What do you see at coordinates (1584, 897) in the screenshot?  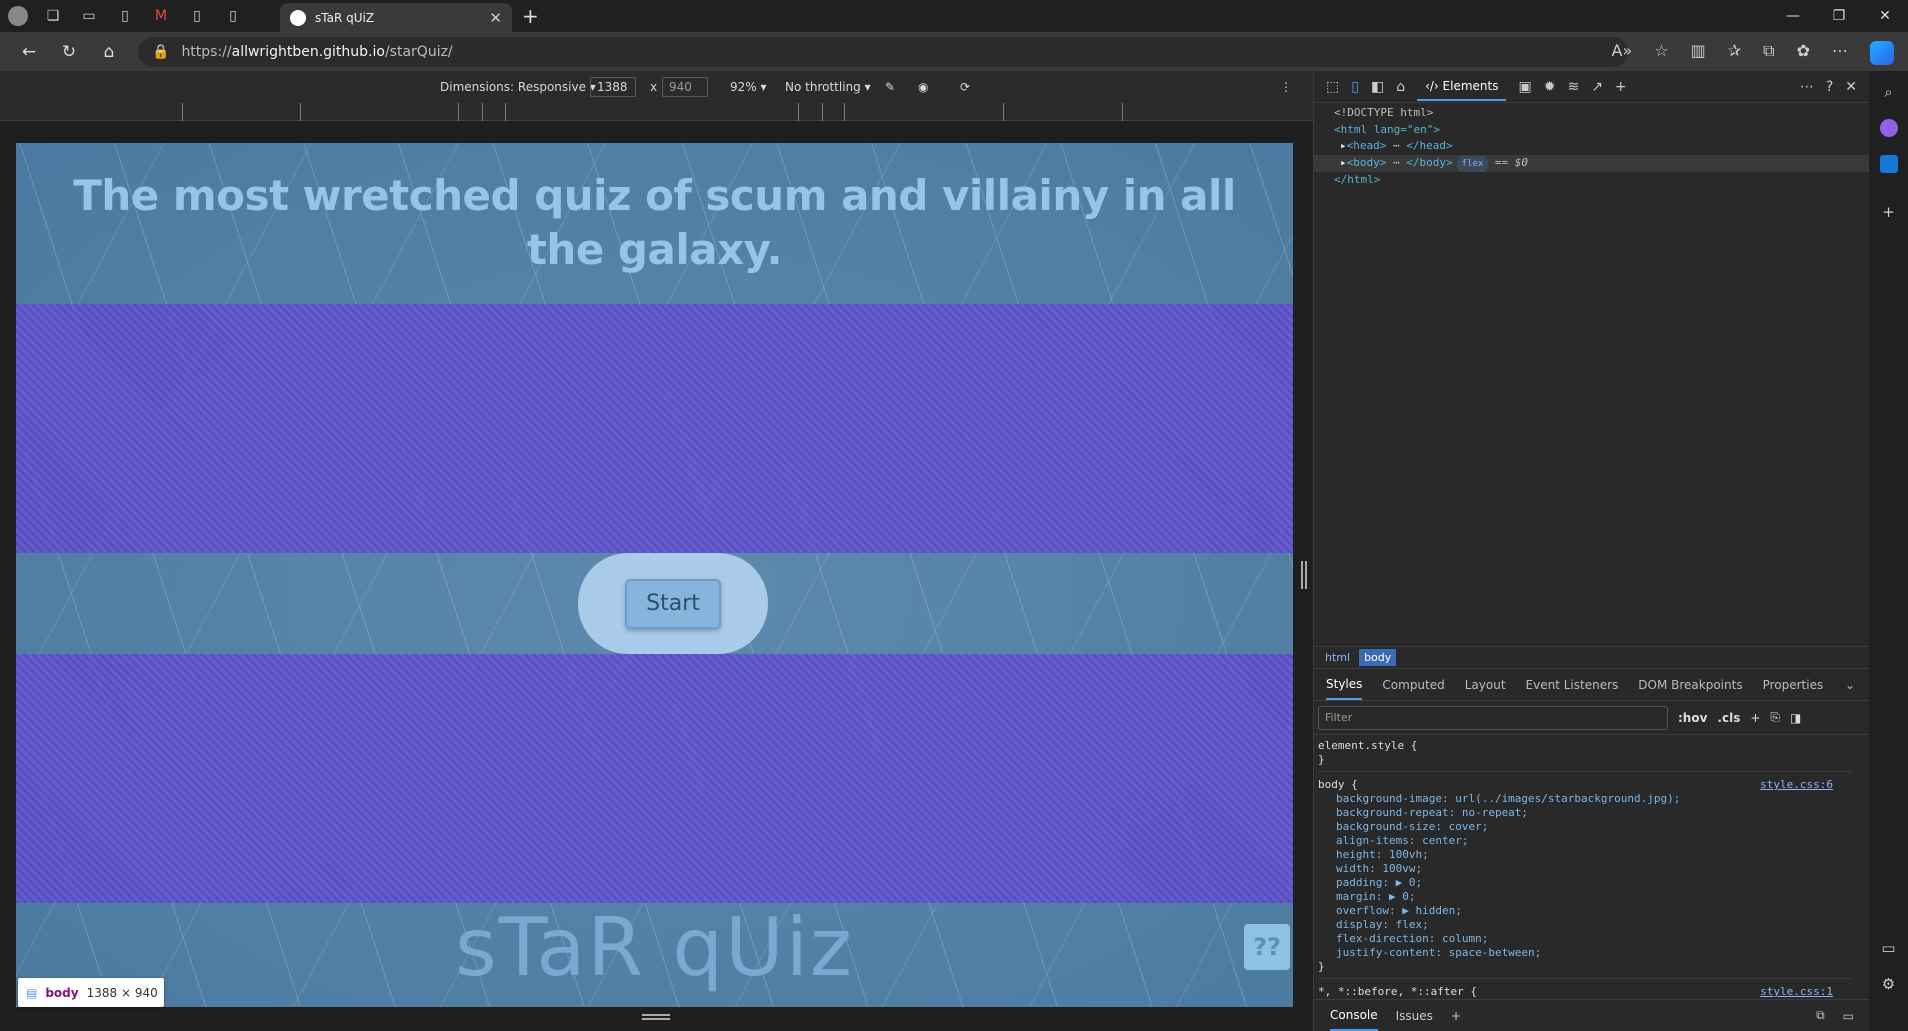 I see `css-prop: margin: ▶ 0;` at bounding box center [1584, 897].